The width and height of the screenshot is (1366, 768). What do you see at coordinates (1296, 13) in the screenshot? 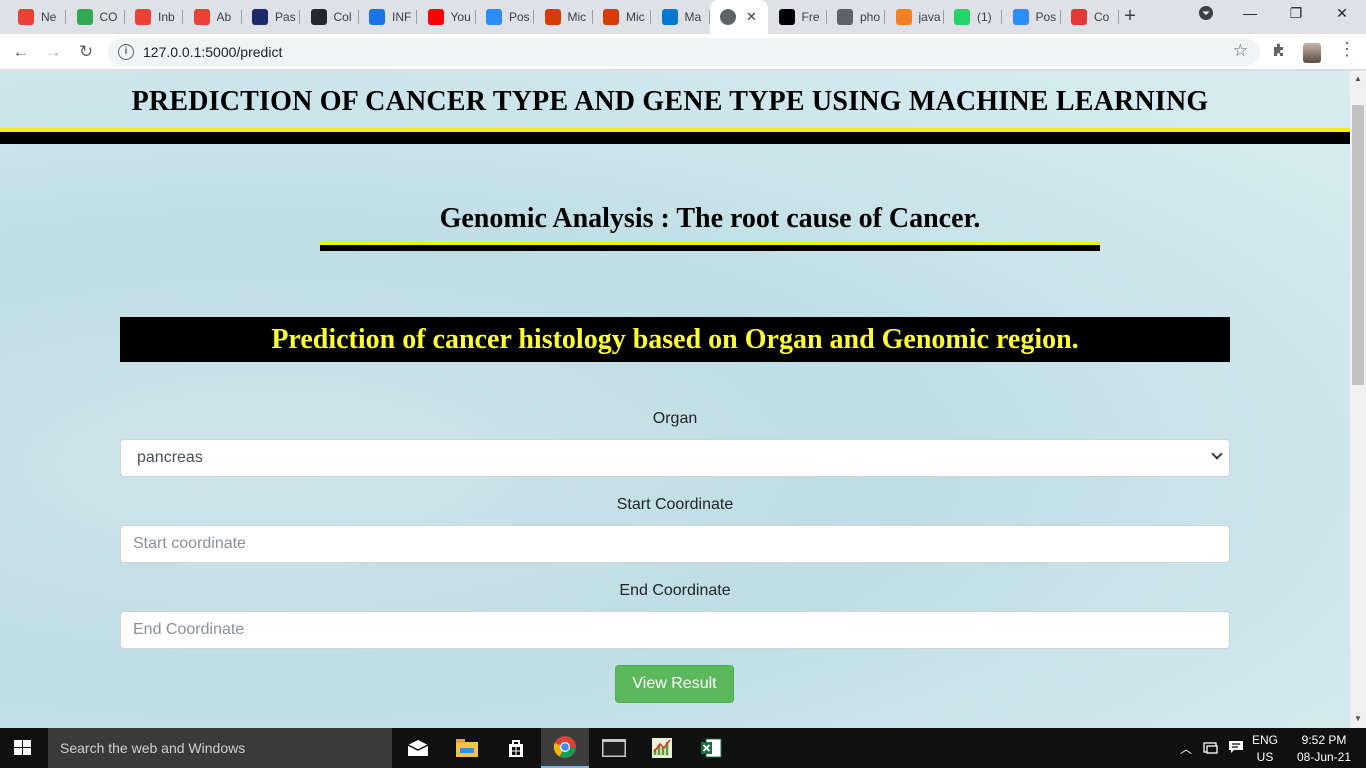
I see `restore-button: ❐` at bounding box center [1296, 13].